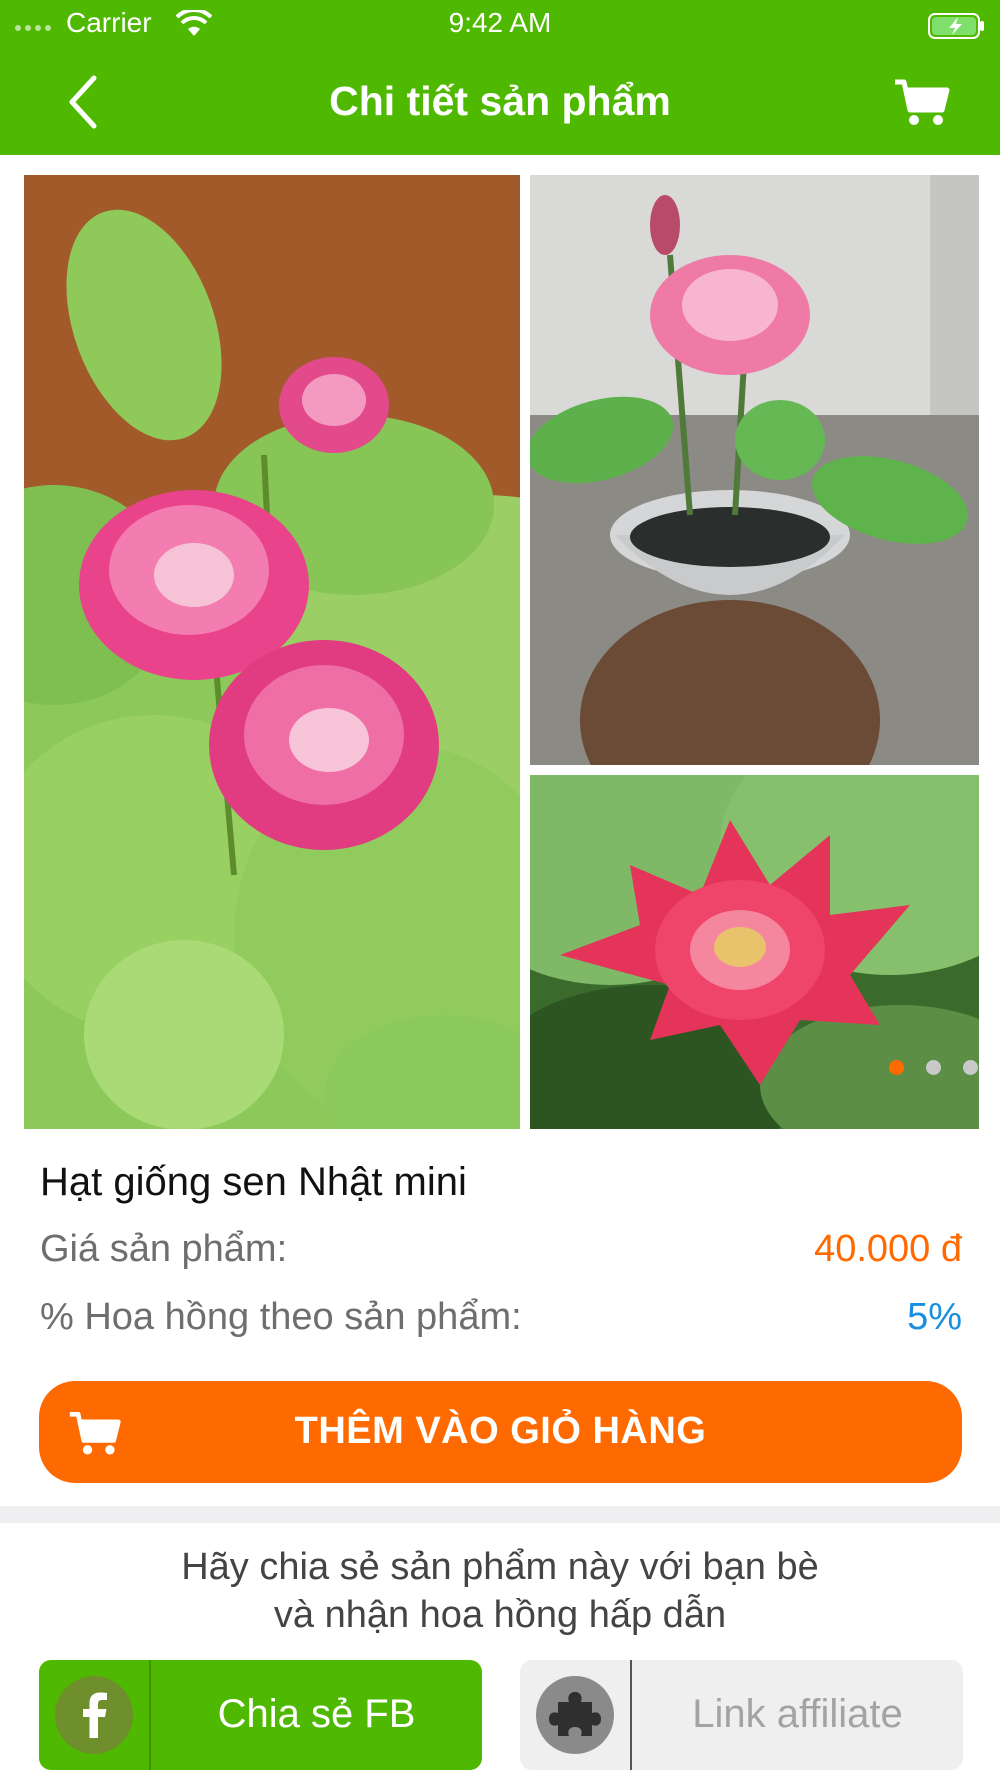 This screenshot has height=1778, width=1000. Describe the element at coordinates (956, 26) in the screenshot. I see `battery-icon` at that location.